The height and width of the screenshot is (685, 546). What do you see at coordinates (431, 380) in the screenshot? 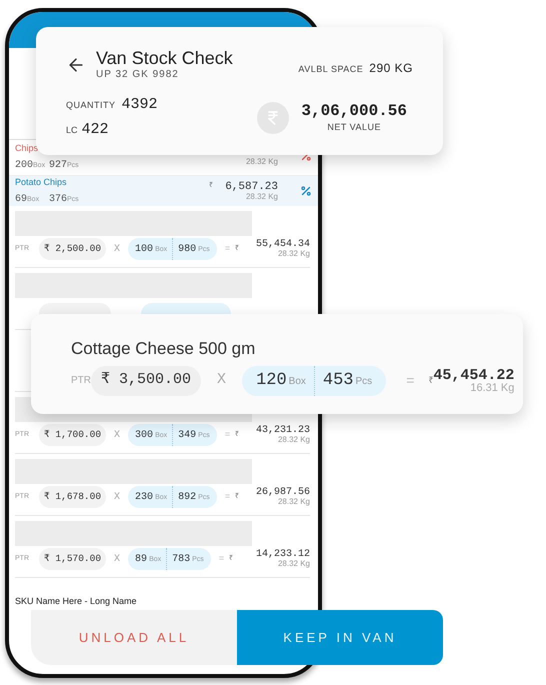
I see `currency-sign: ₹` at bounding box center [431, 380].